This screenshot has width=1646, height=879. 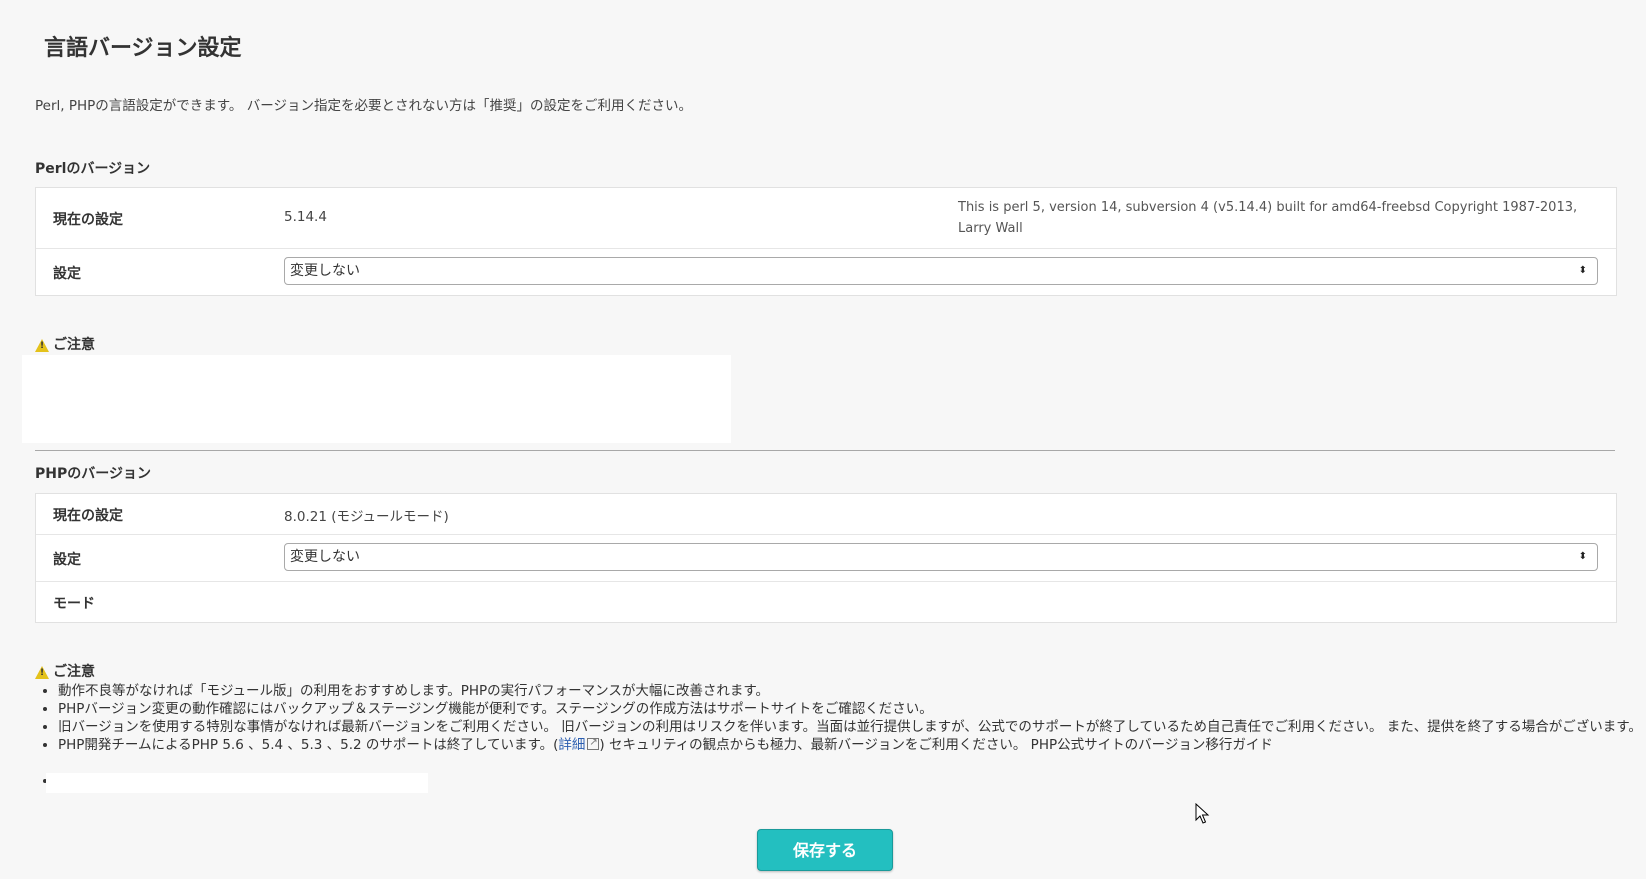 I want to click on perl-caution-title: ご注意, so click(x=74, y=345).